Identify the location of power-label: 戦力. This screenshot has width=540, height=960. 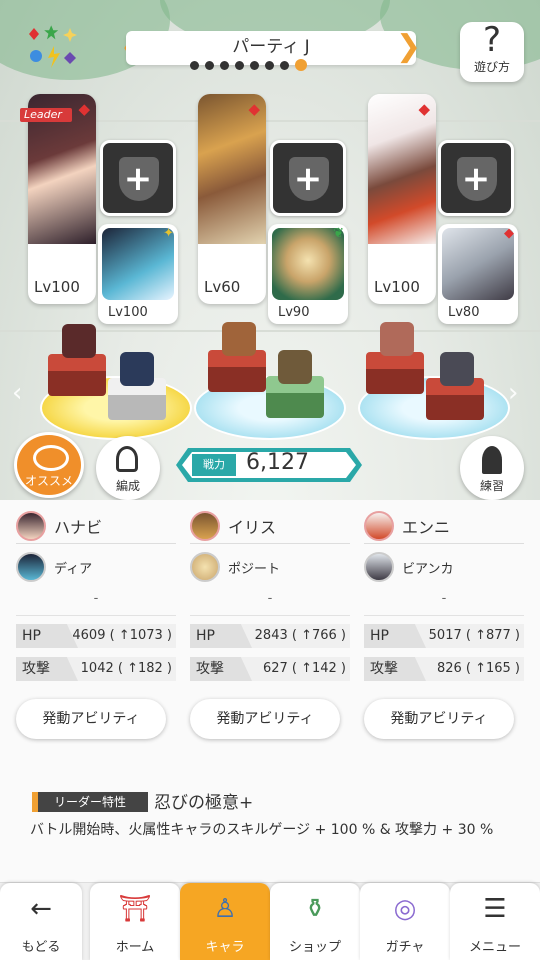
(214, 465).